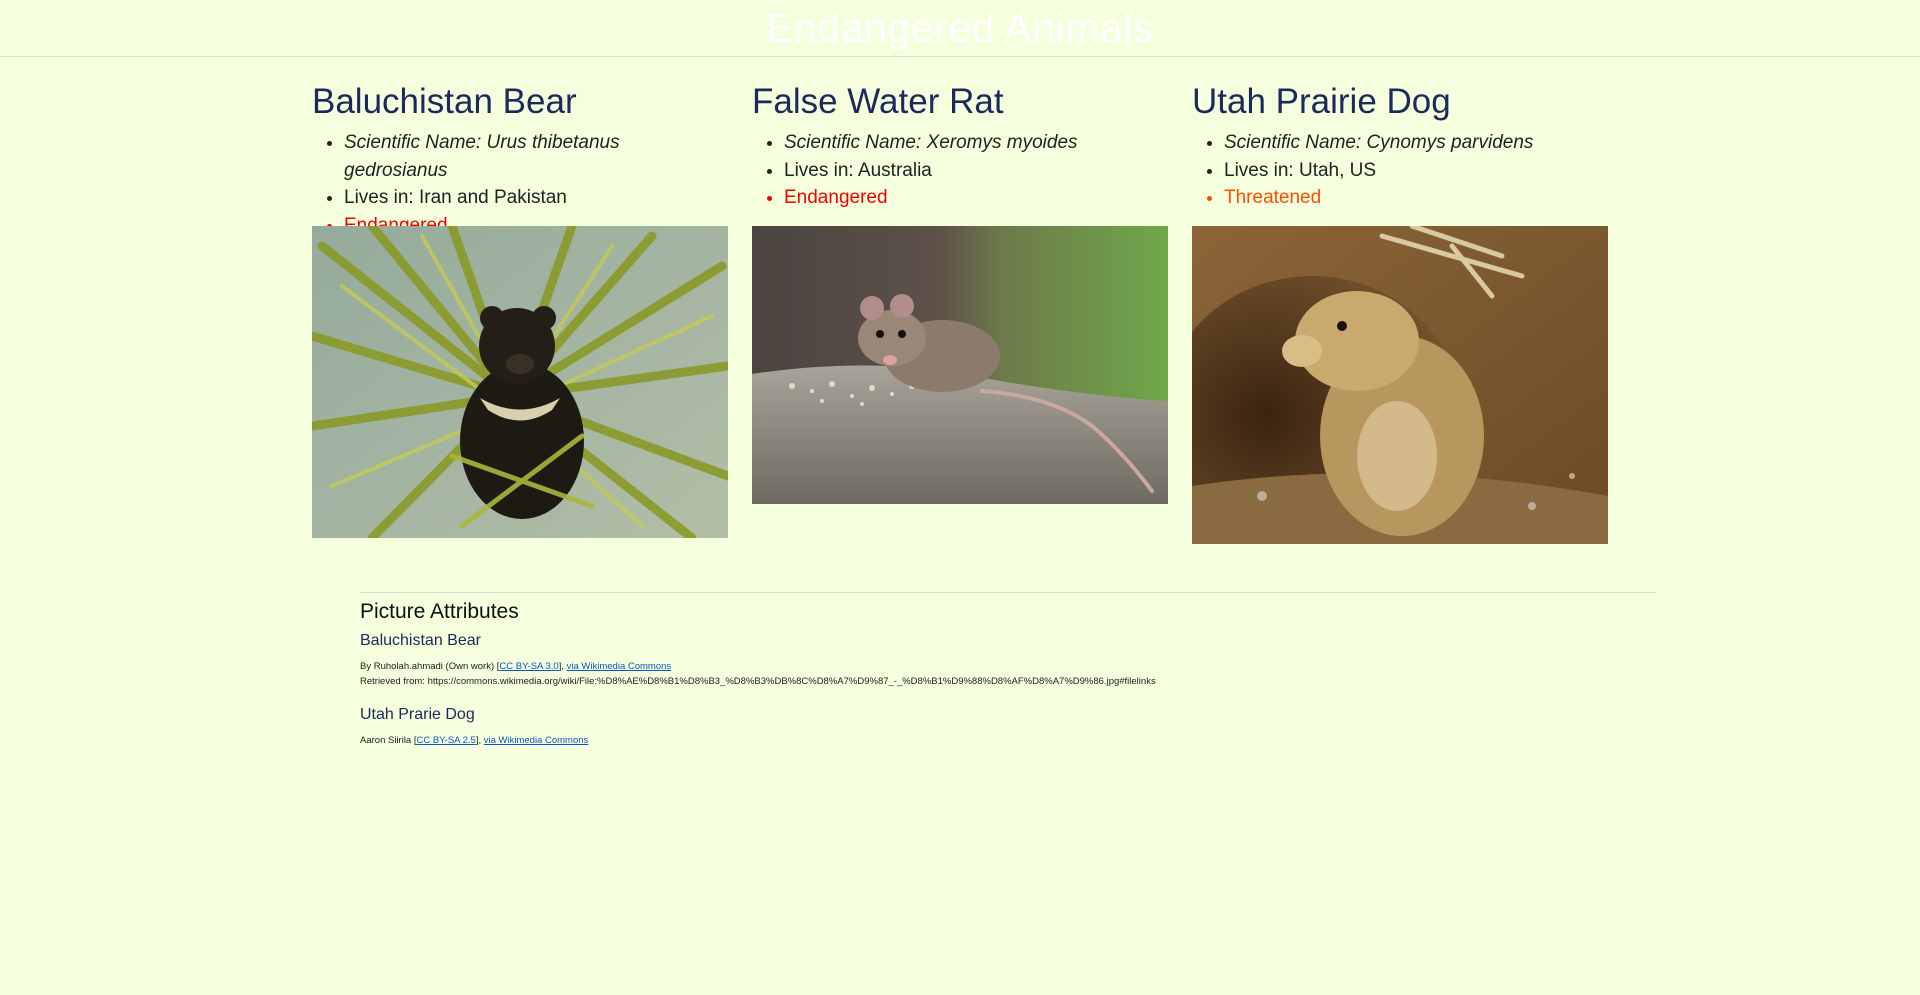  What do you see at coordinates (417, 714) in the screenshot?
I see `attribution-heading-dog: Utah Prarie Dog` at bounding box center [417, 714].